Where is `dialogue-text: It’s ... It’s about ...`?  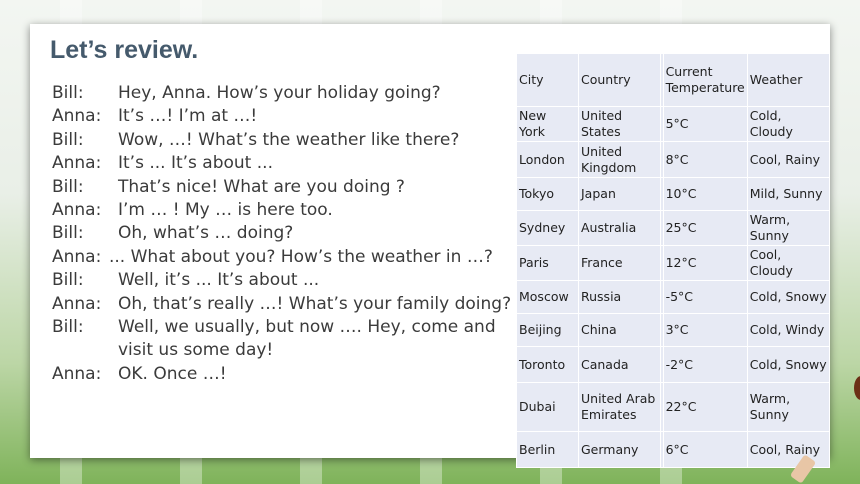
dialogue-text: It’s ... It’s about ... is located at coordinates (195, 163).